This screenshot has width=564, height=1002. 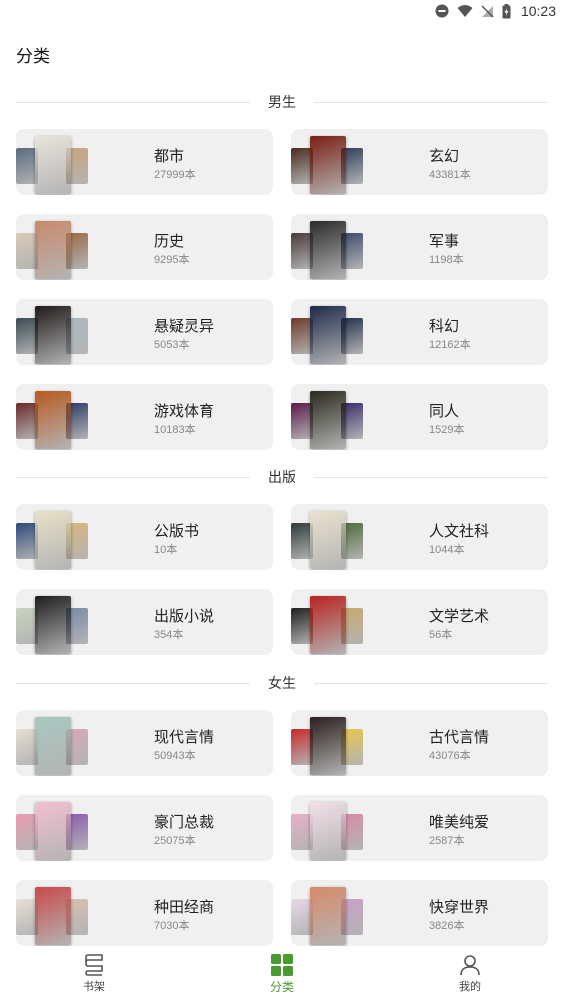 I want to click on category-name: 出版小说, so click(x=184, y=616).